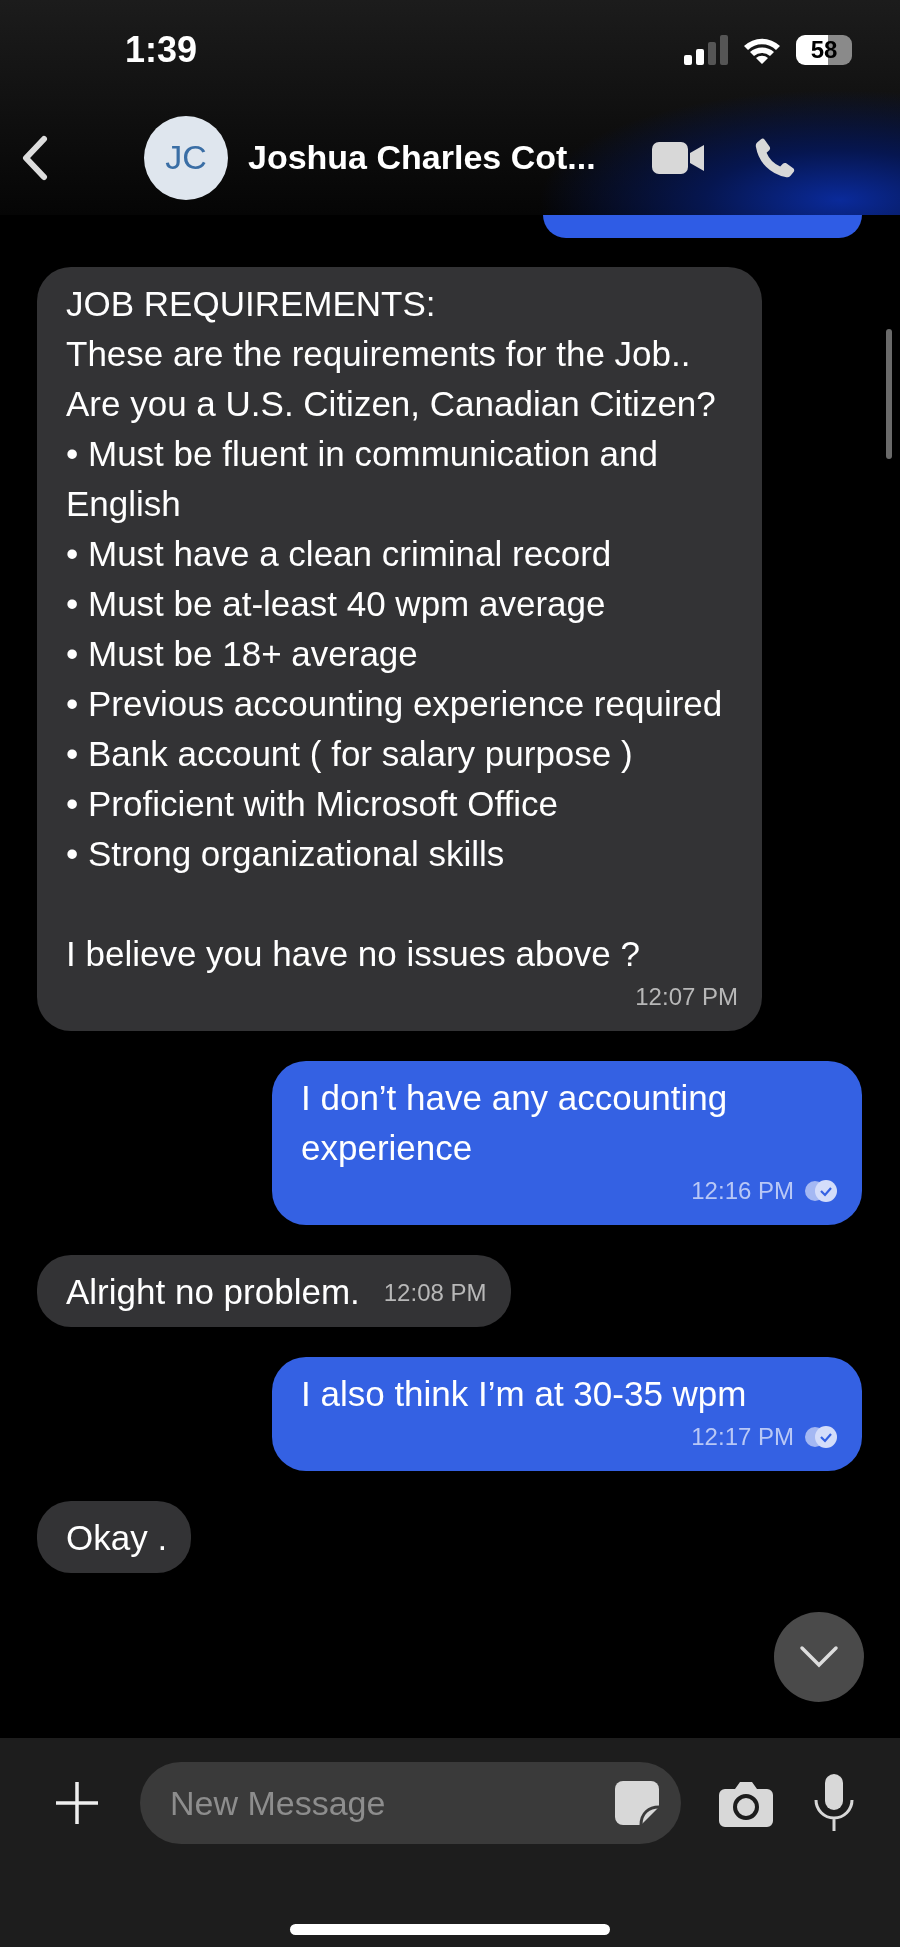 This screenshot has height=1947, width=900. Describe the element at coordinates (706, 50) in the screenshot. I see `signal-icon` at that location.